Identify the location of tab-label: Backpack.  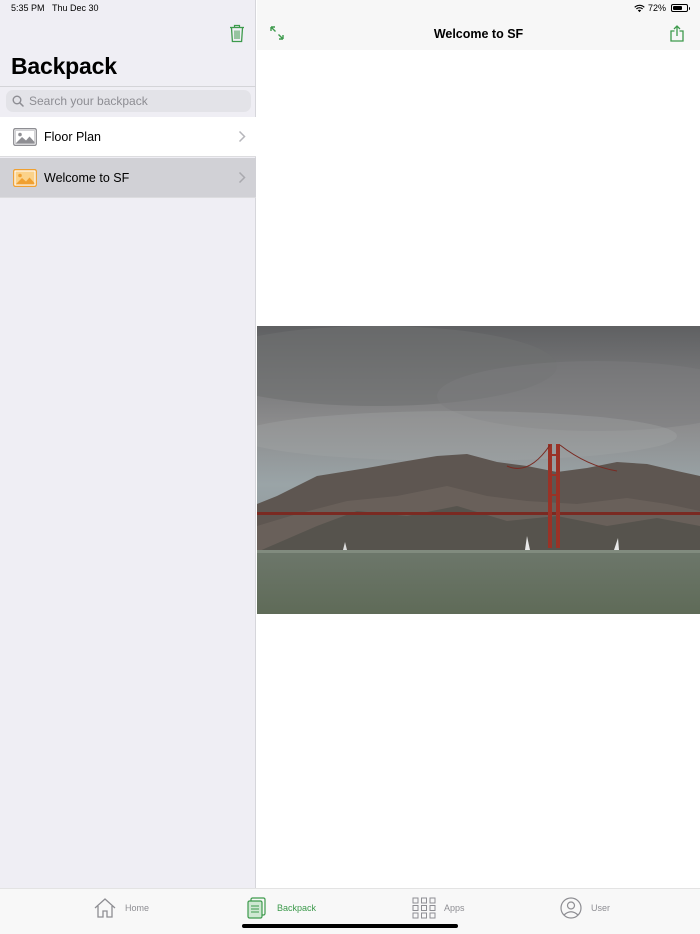
(297, 908).